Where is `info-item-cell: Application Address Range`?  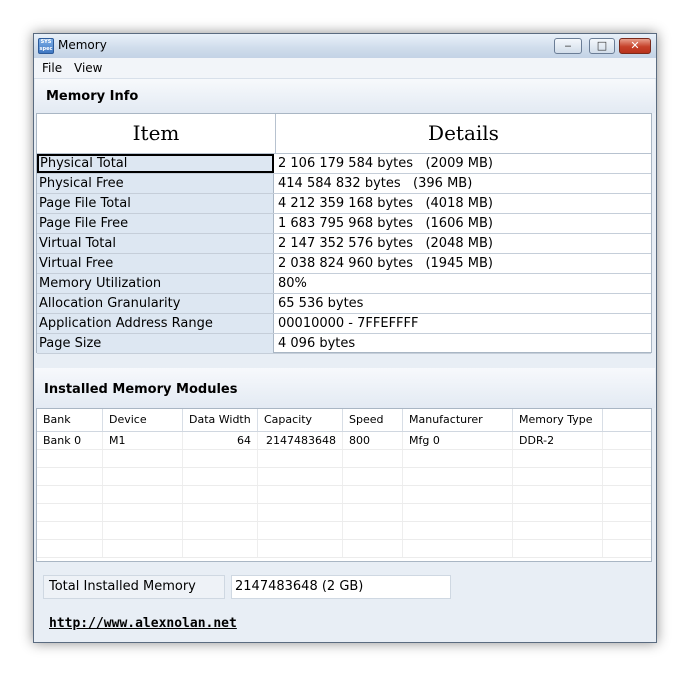
info-item-cell: Application Address Range is located at coordinates (155, 323).